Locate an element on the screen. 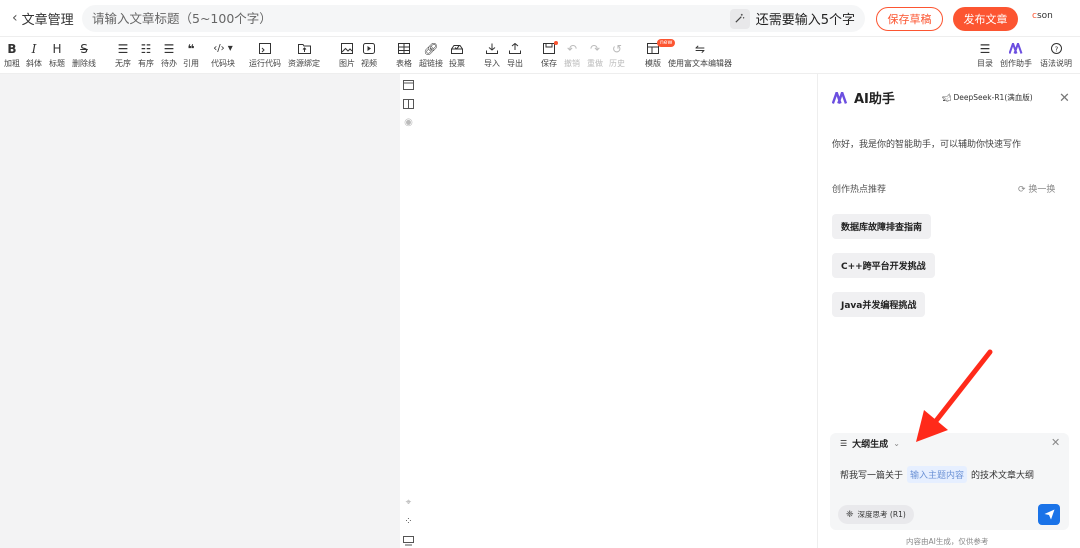 The width and height of the screenshot is (1080, 548). todo-list-button: ☰ 待办 is located at coordinates (169, 55).